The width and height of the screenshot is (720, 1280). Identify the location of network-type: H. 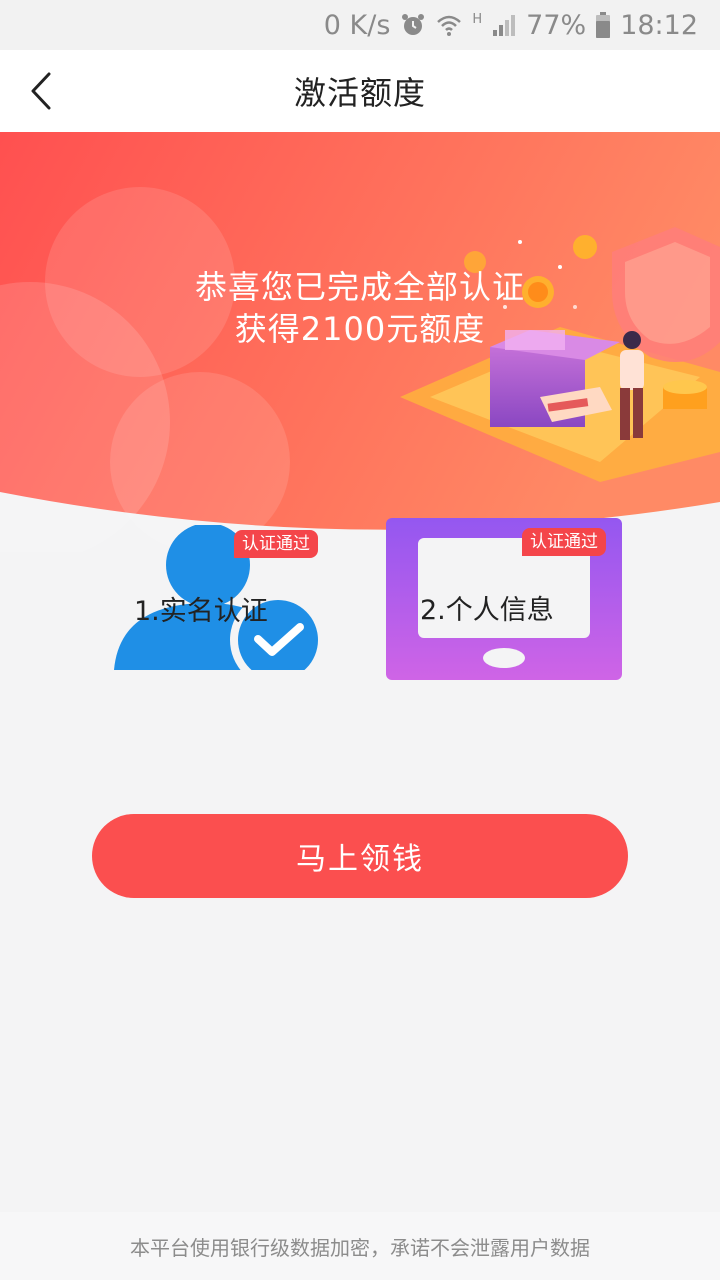
(477, 19).